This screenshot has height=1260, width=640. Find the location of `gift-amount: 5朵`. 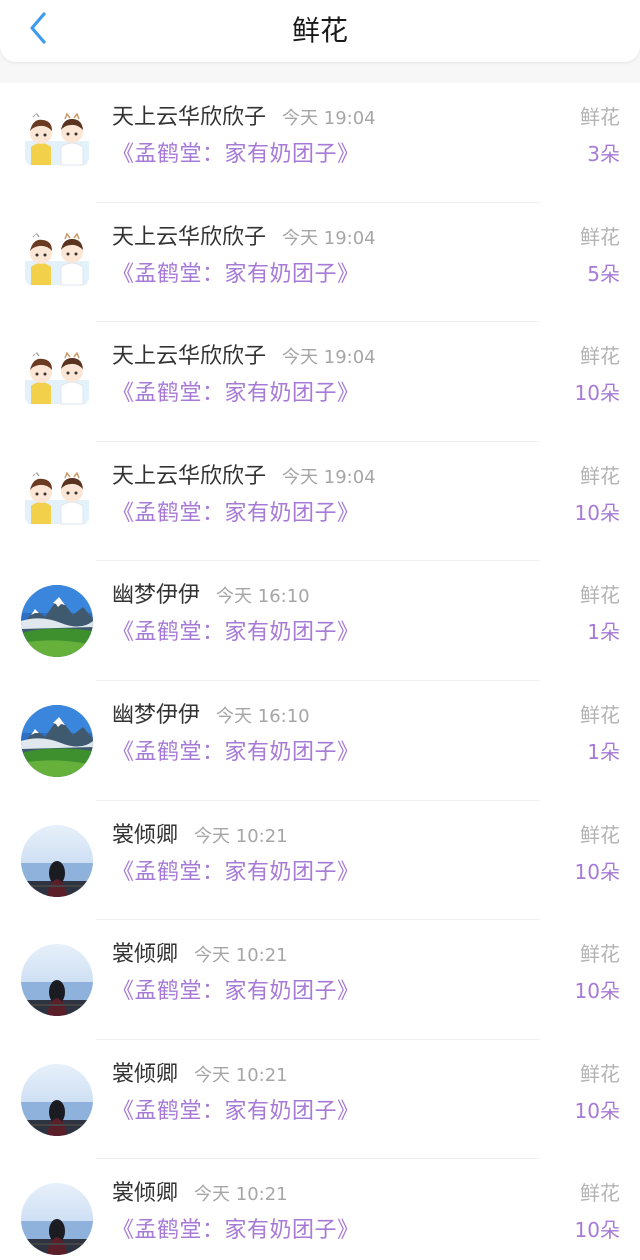

gift-amount: 5朵 is located at coordinates (603, 273).